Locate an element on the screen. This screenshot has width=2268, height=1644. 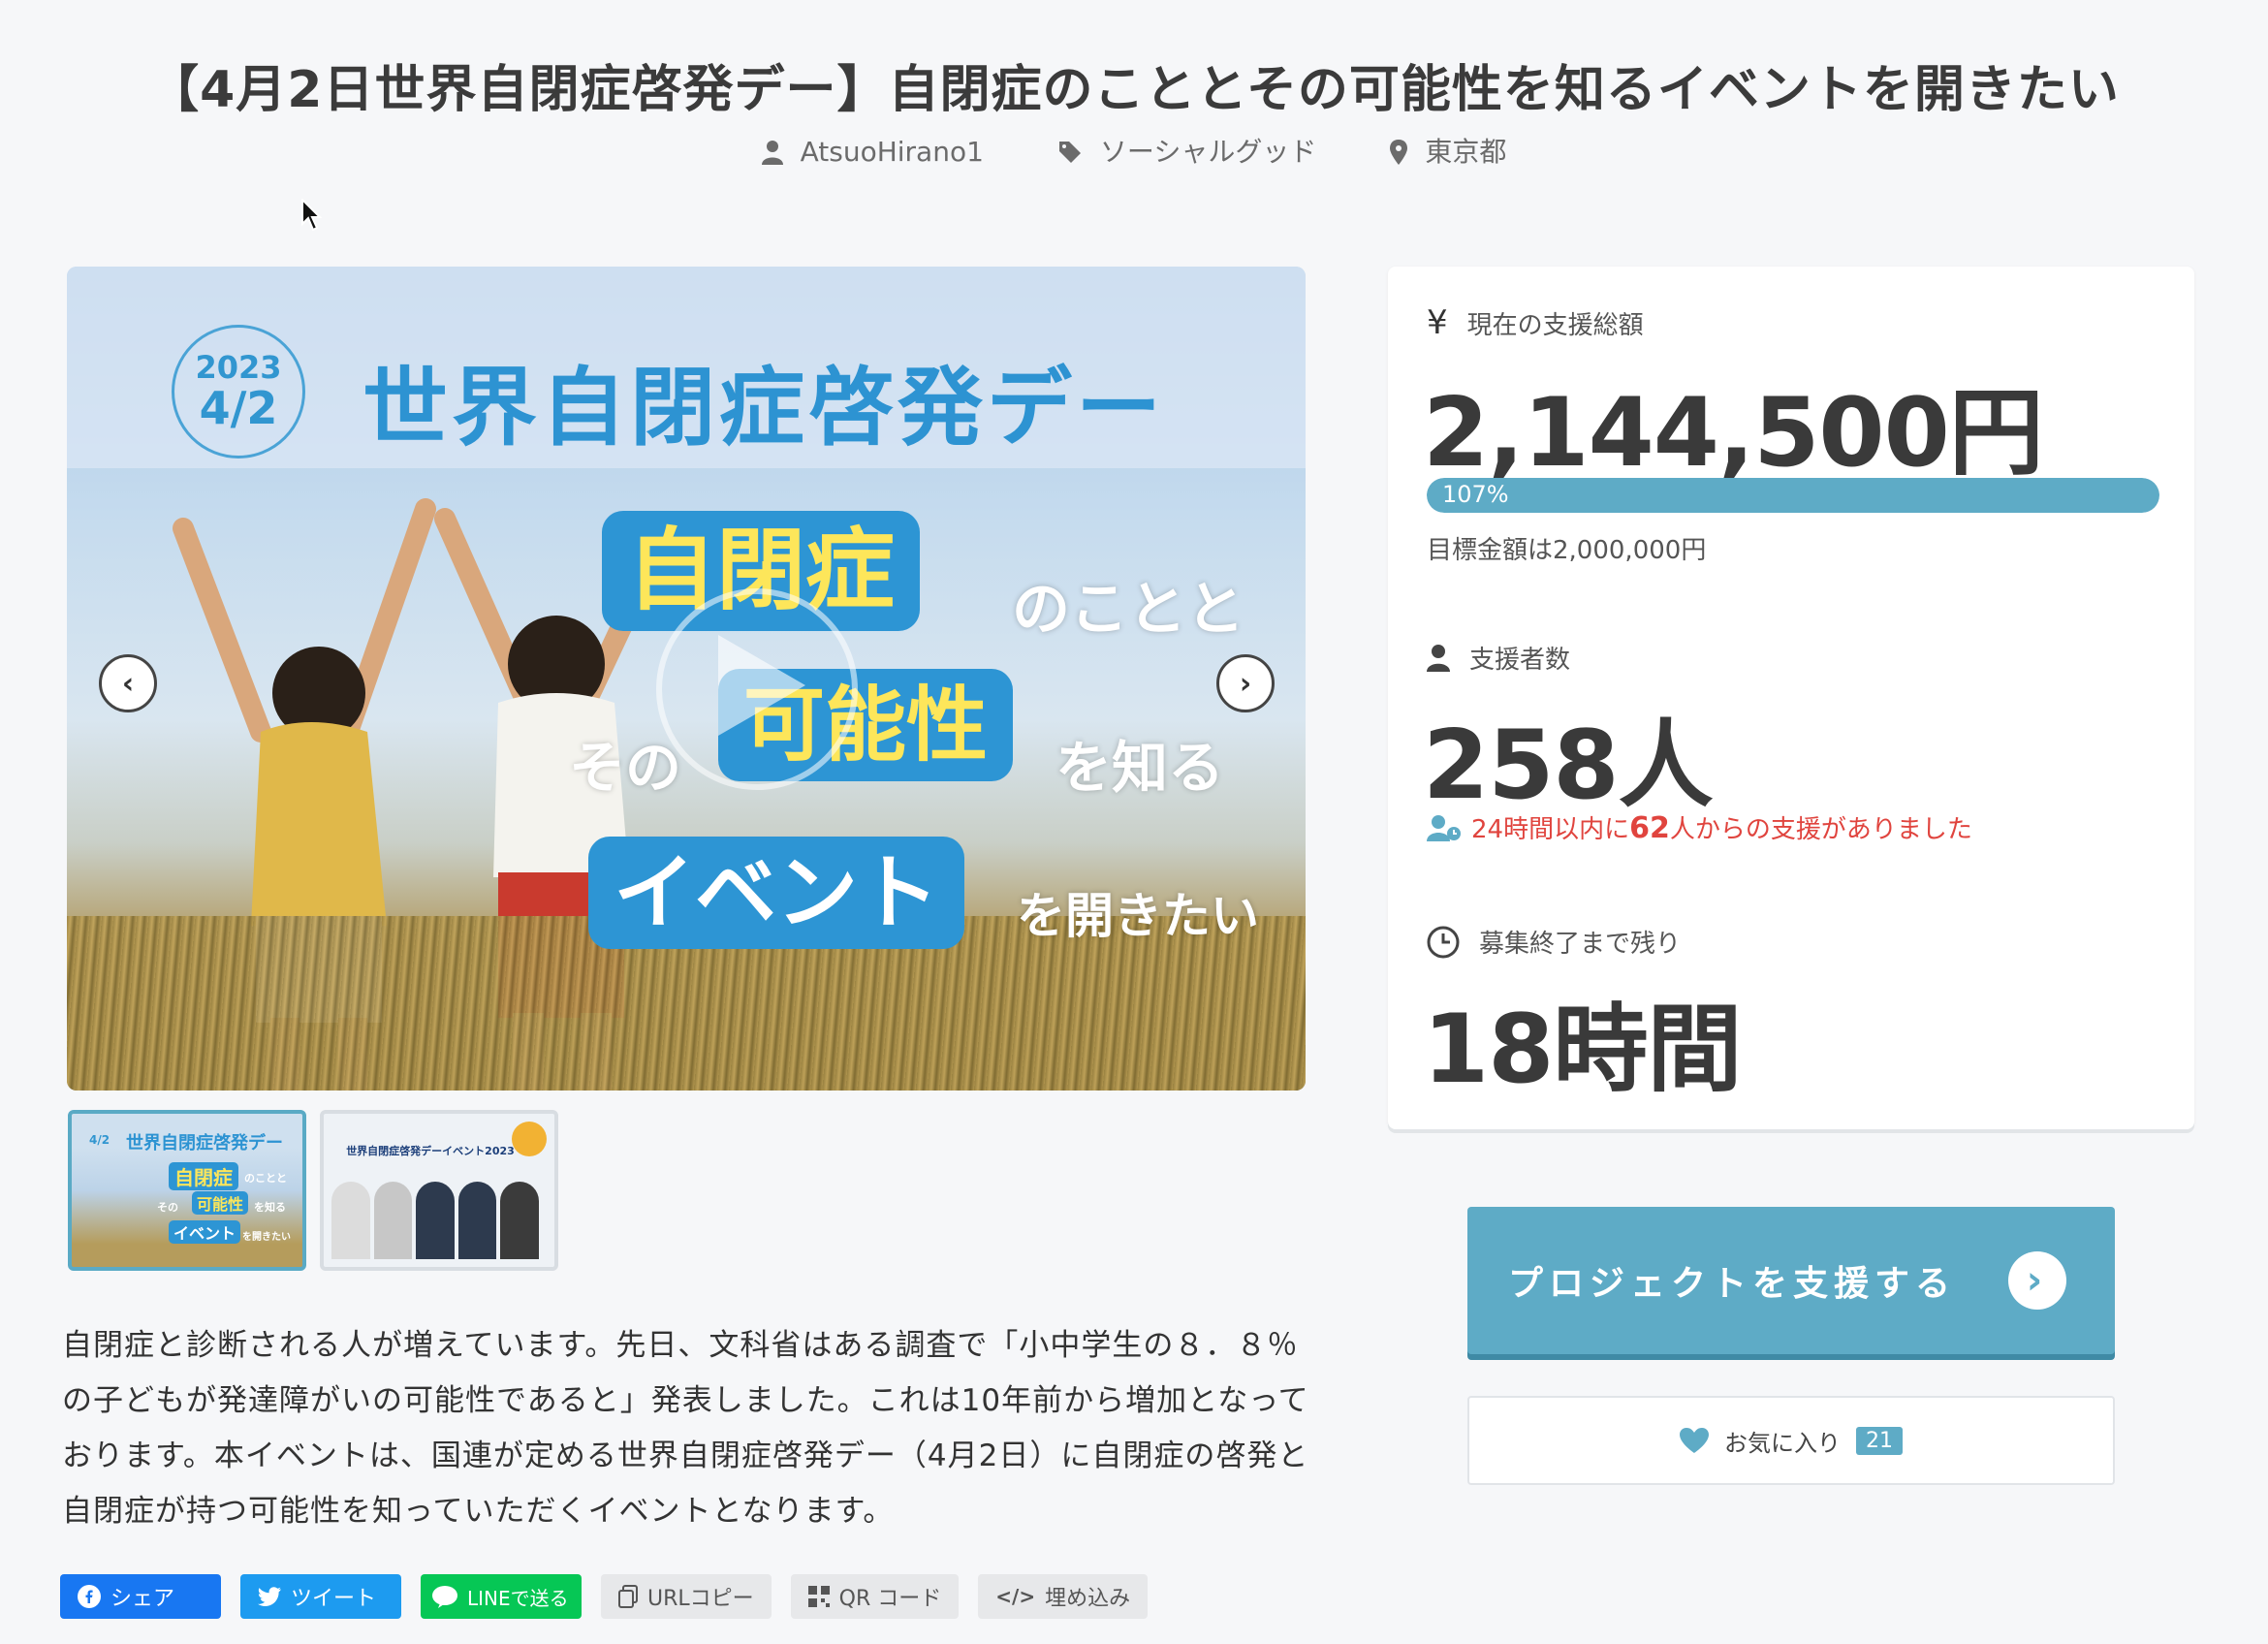
hero-text-4: を開きたい is located at coordinates (1138, 916).